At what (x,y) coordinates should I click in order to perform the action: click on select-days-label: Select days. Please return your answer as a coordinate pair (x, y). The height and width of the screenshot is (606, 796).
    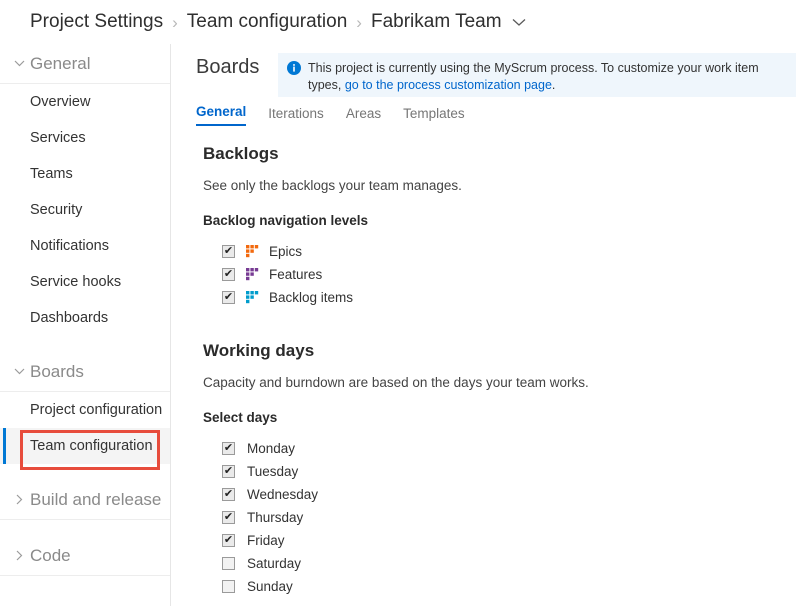
    Looking at the image, I should click on (240, 417).